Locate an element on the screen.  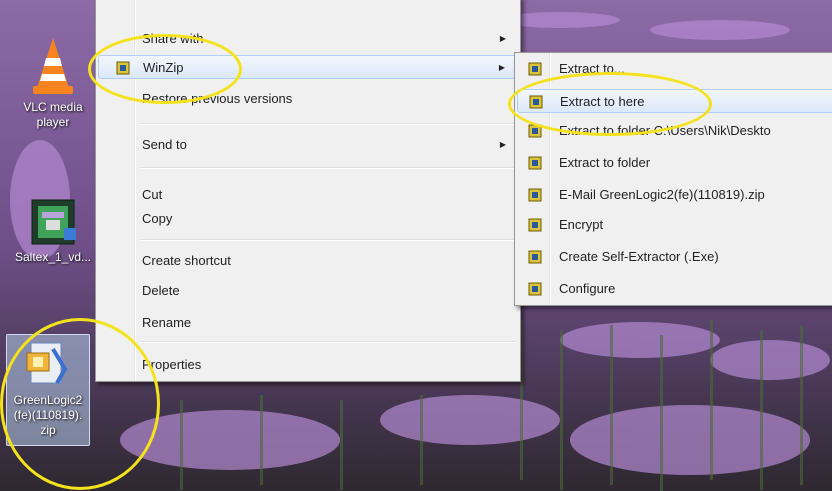
menu-item-send-to: Send to ▶ is located at coordinates (308, 145).